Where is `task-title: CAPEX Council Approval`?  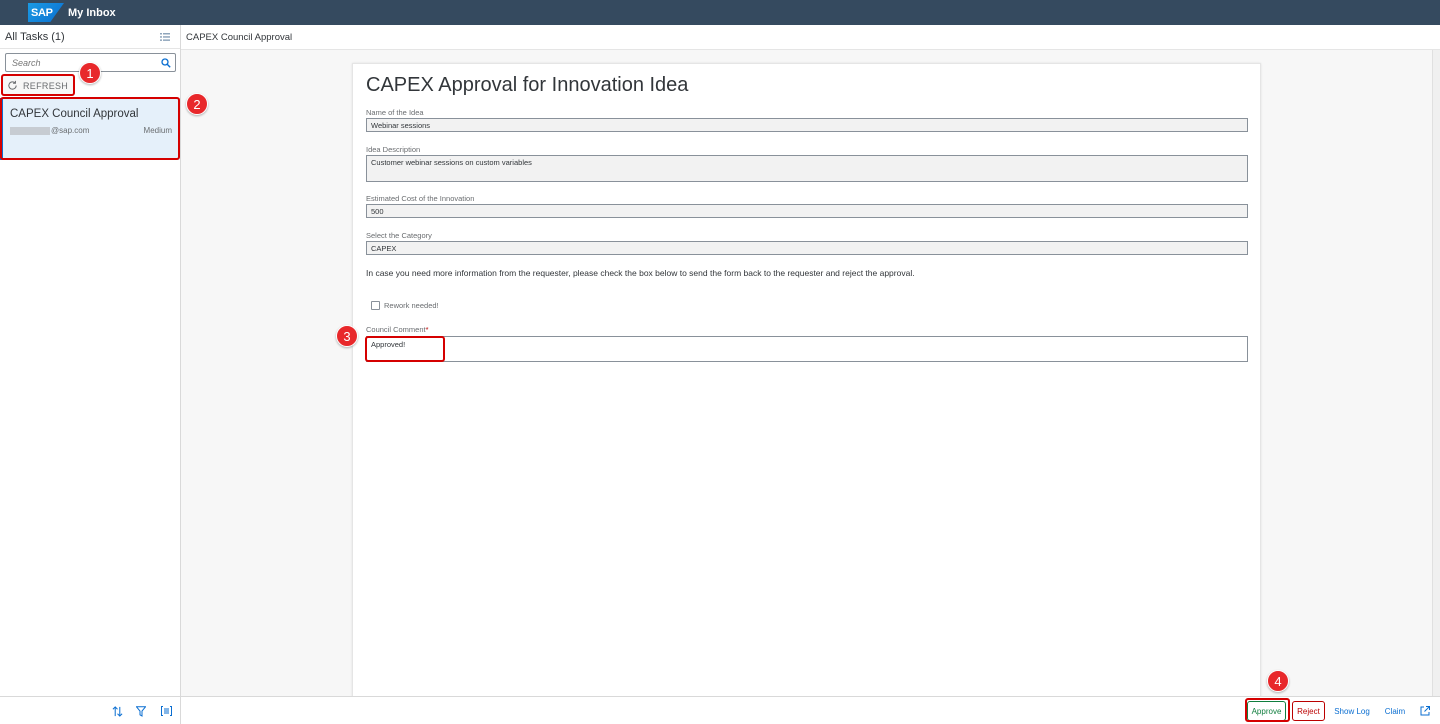 task-title: CAPEX Council Approval is located at coordinates (74, 114).